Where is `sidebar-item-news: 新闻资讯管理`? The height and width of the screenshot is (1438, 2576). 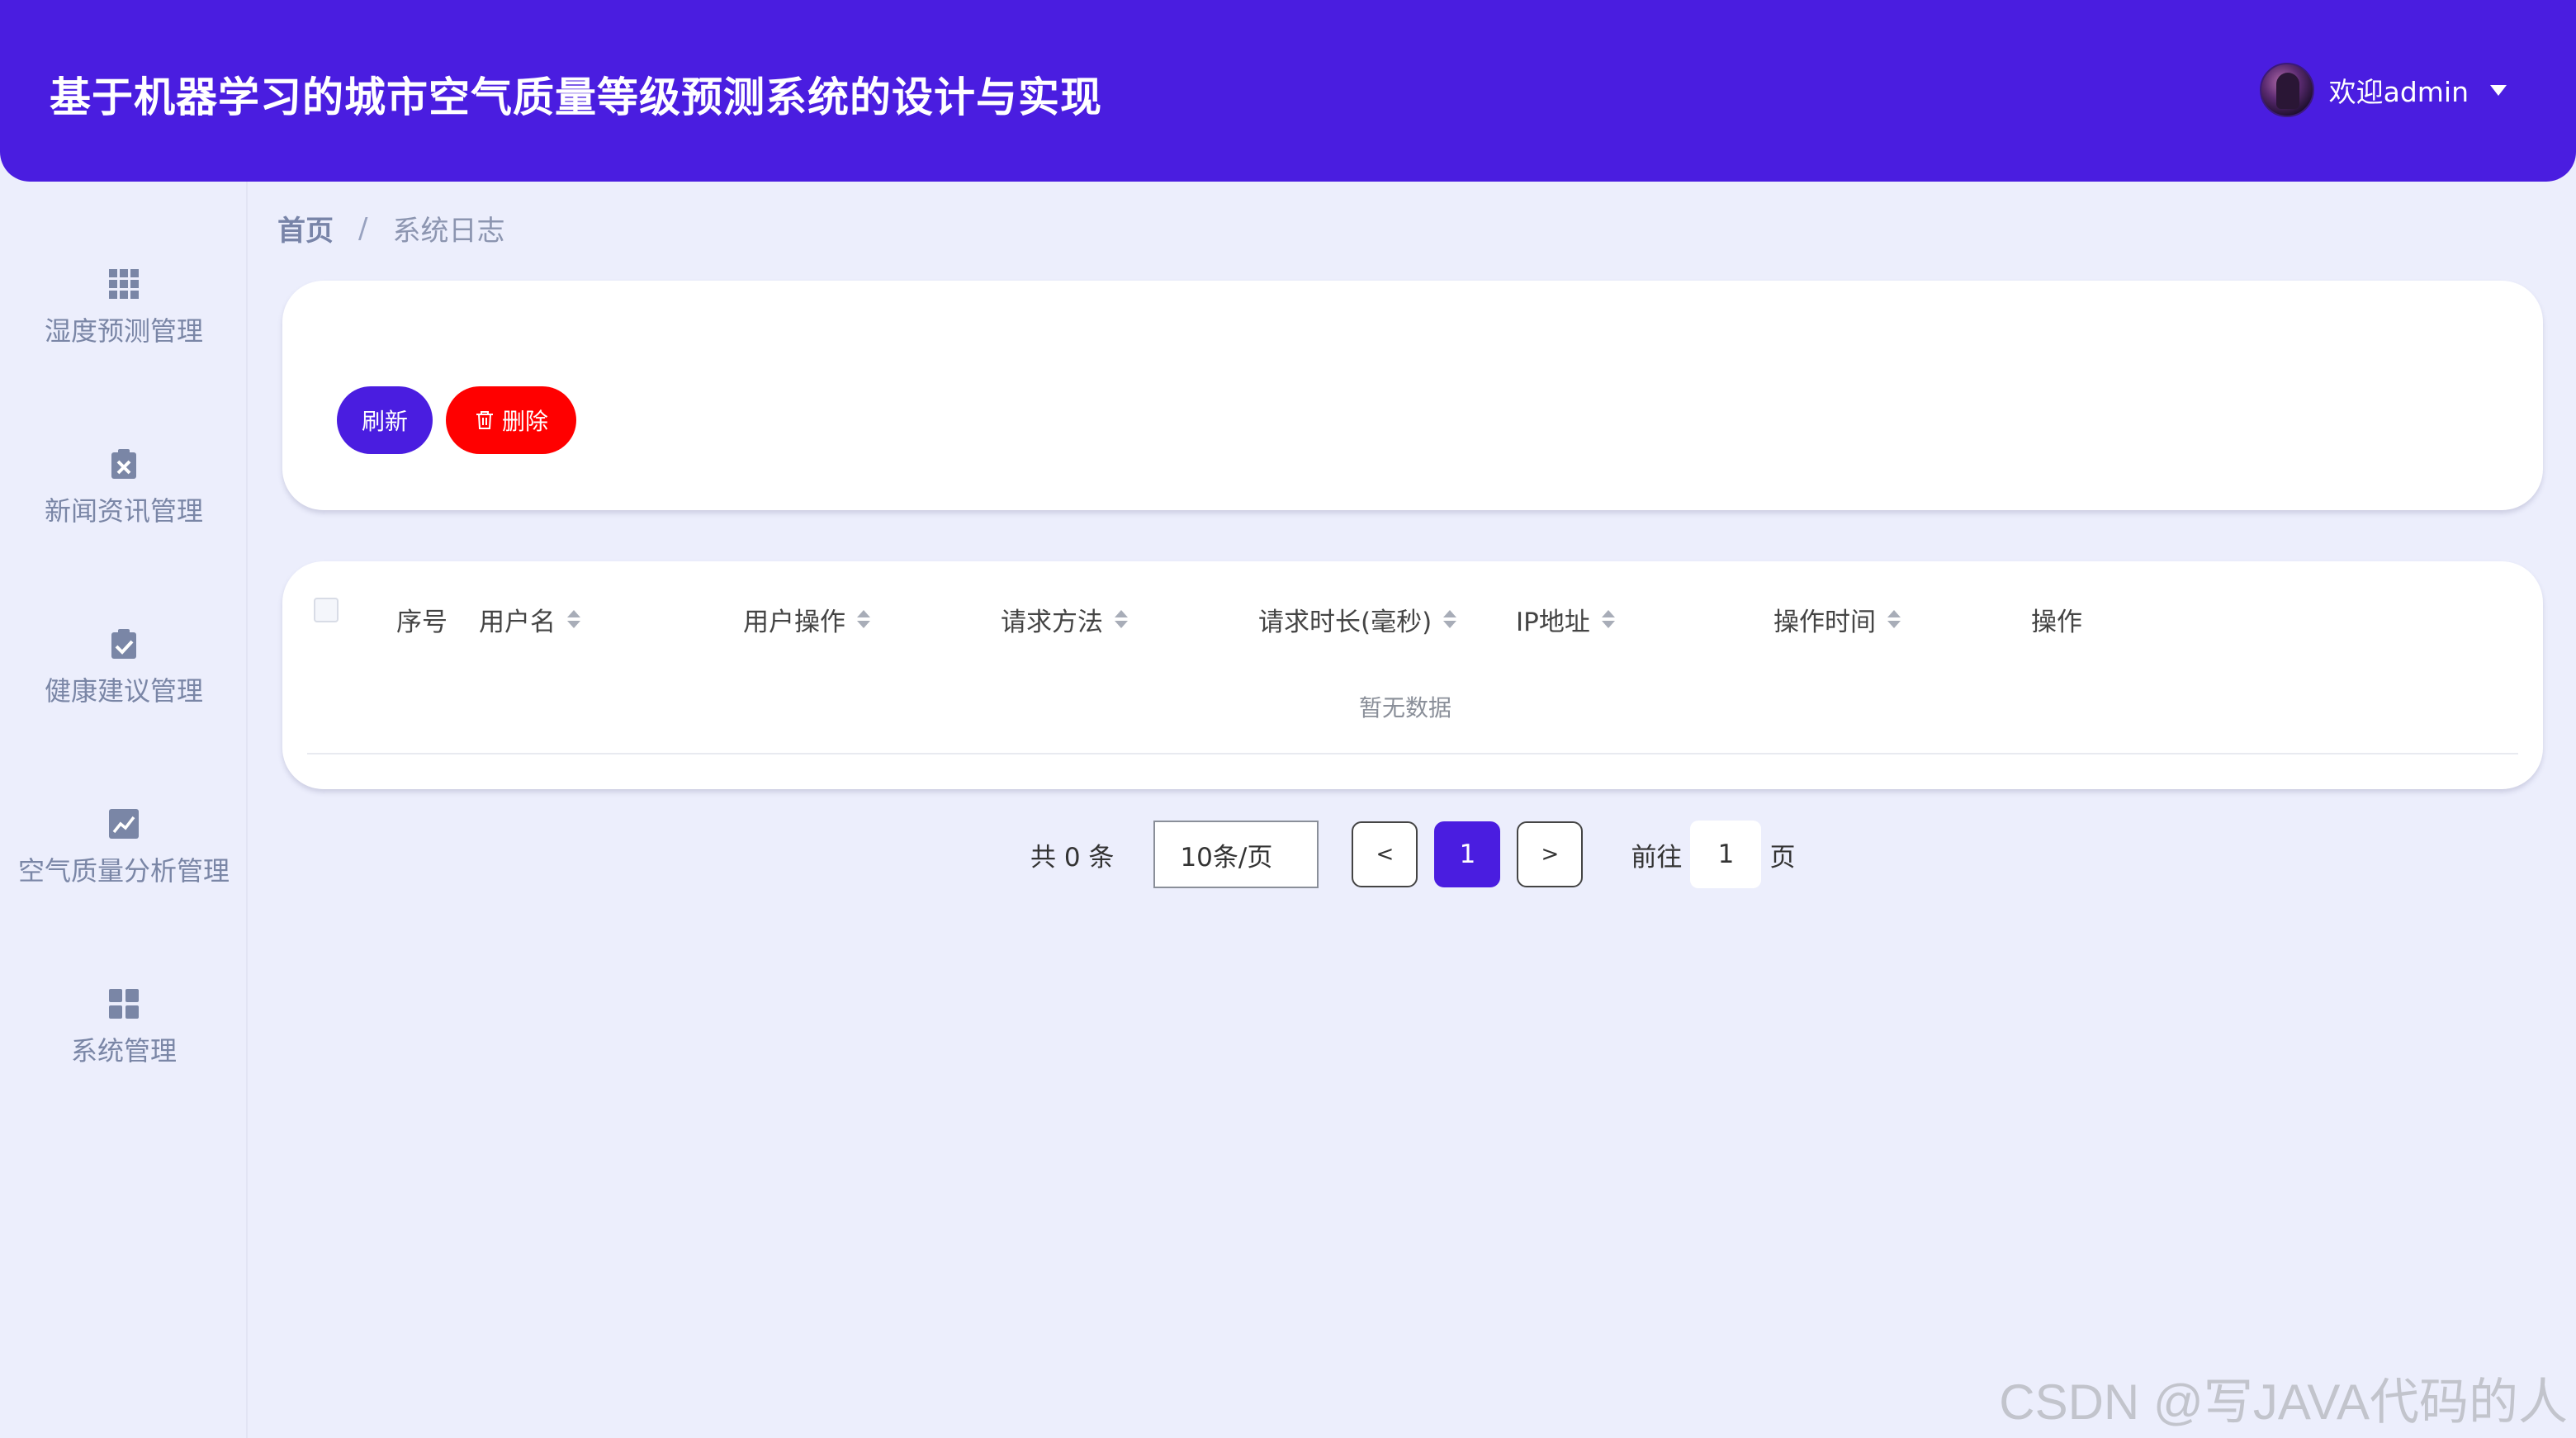 sidebar-item-news: 新闻资讯管理 is located at coordinates (124, 509).